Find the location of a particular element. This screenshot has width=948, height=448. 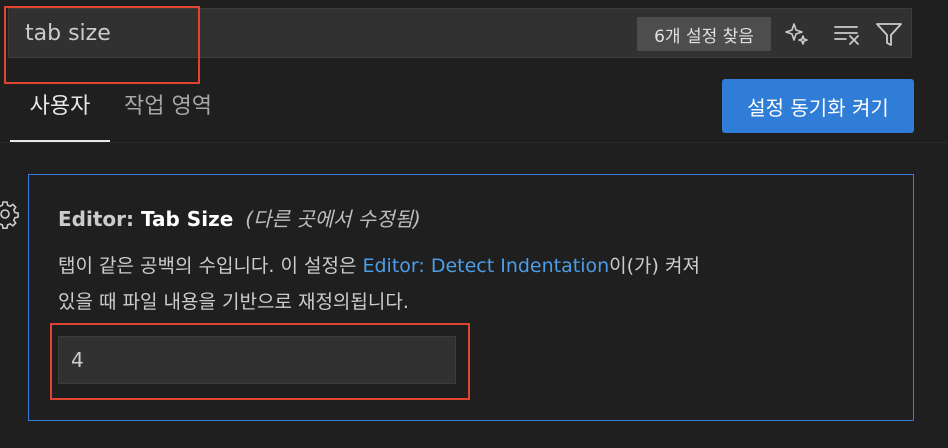

tab-size-input is located at coordinates (257, 360).